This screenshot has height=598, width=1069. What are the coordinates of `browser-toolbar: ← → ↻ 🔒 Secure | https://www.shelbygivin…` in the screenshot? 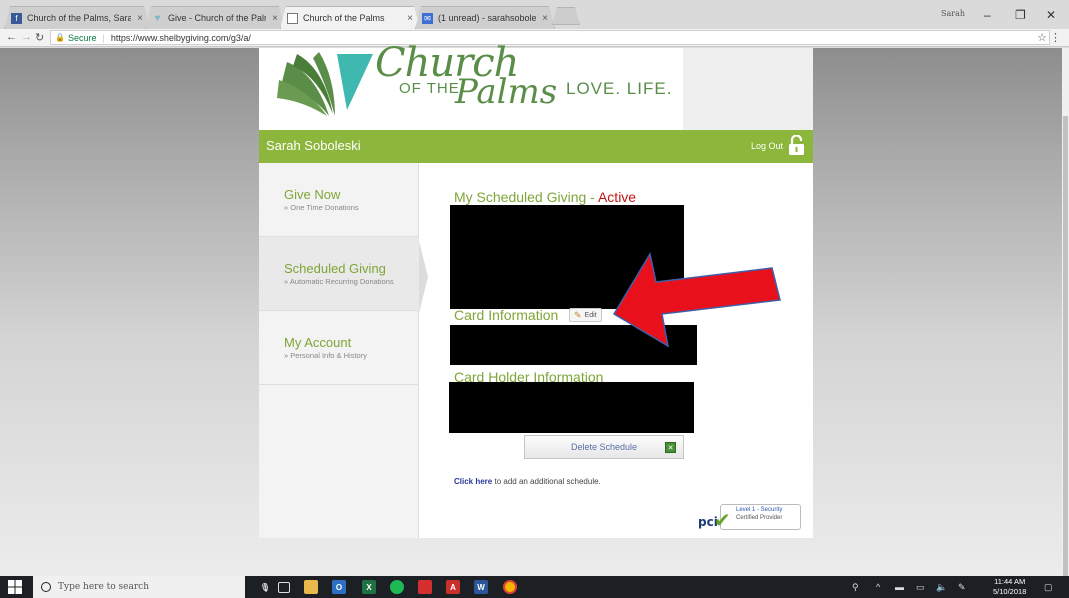 It's located at (534, 38).